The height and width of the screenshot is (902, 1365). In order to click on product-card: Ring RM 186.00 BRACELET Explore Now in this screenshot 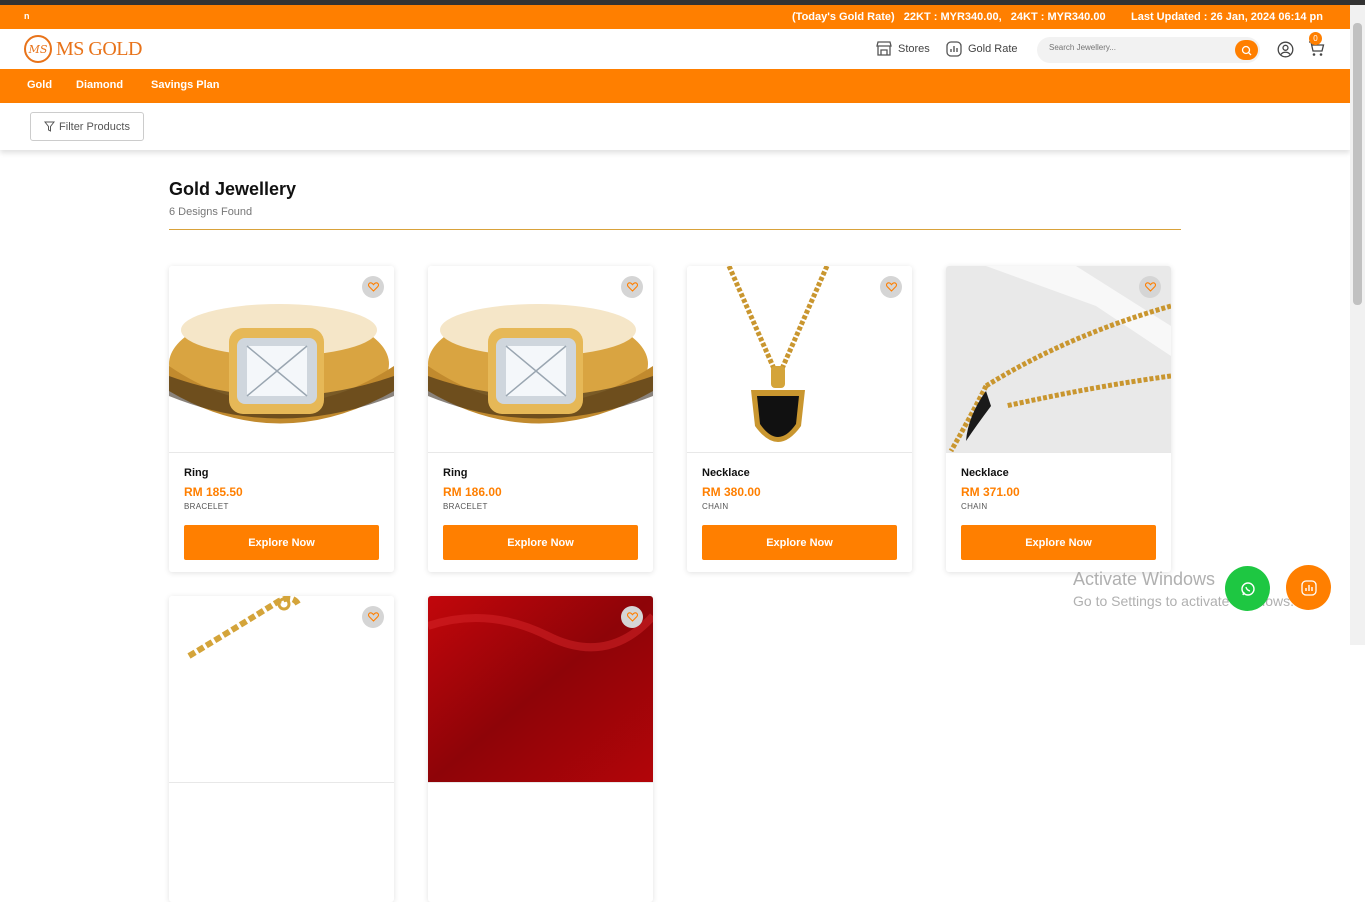, I will do `click(540, 419)`.